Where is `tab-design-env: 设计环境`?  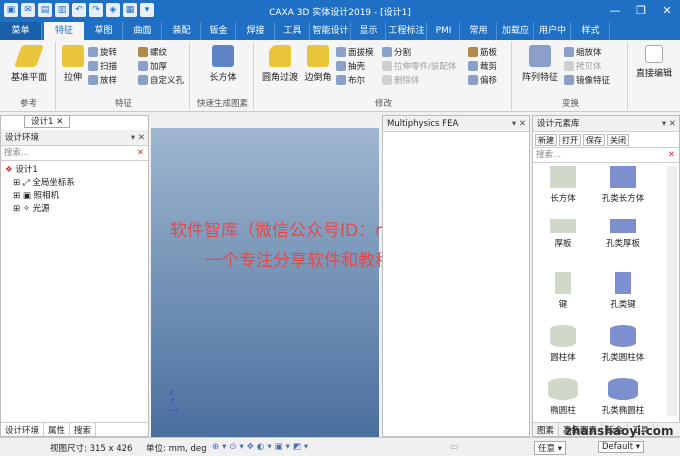 tab-design-env: 设计环境 is located at coordinates (23, 429).